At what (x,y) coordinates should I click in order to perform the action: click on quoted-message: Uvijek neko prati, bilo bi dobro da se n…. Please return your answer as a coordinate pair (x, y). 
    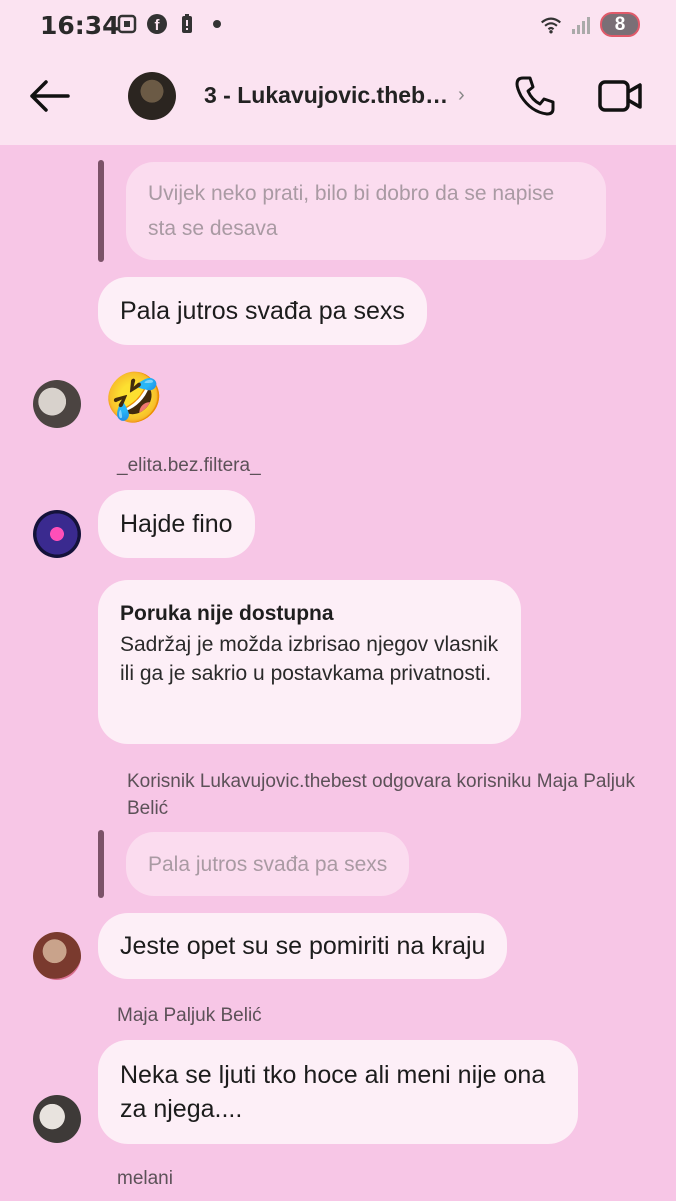
    Looking at the image, I should click on (366, 211).